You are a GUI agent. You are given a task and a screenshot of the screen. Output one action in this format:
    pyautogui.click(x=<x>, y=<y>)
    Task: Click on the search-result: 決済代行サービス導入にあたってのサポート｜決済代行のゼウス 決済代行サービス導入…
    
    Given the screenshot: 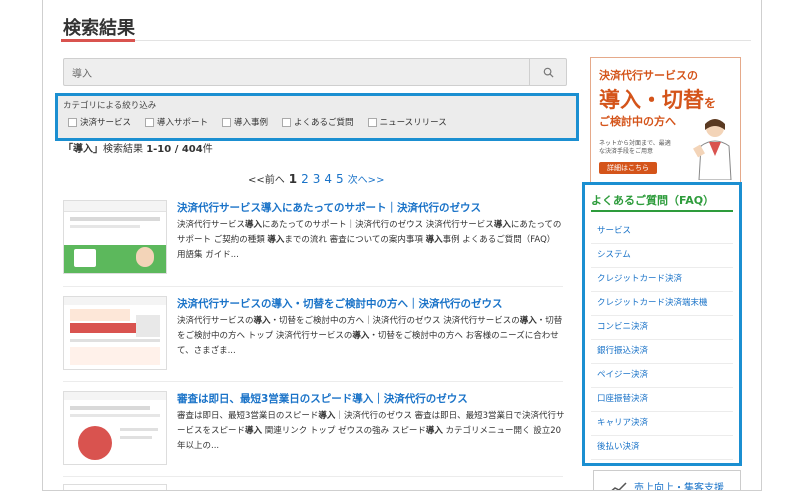 What is the action you would take?
    pyautogui.click(x=313, y=244)
    